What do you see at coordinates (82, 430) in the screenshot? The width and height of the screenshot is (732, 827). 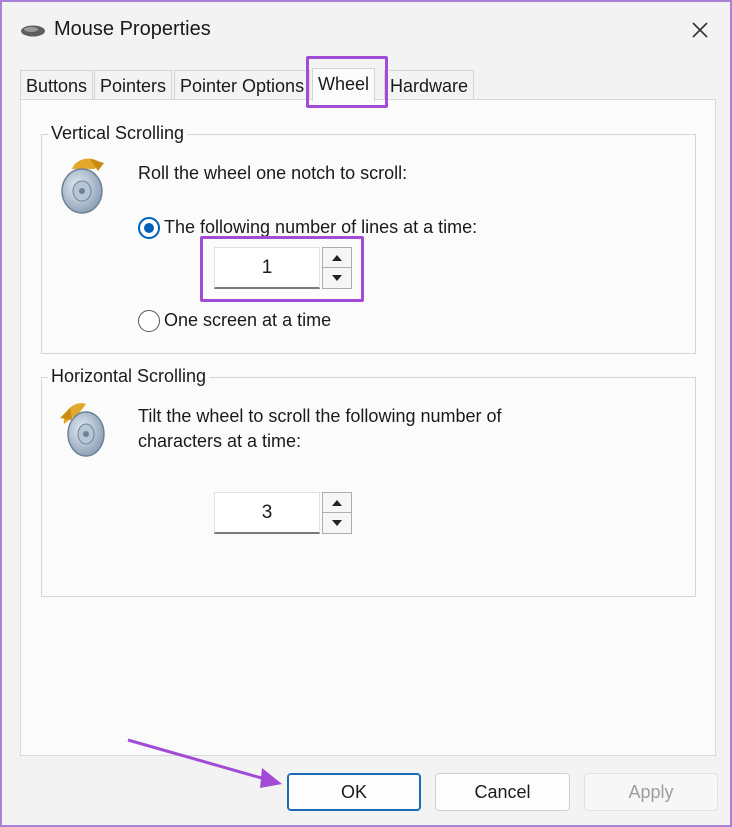 I see `mouse-wheel-horizontal-icon` at bounding box center [82, 430].